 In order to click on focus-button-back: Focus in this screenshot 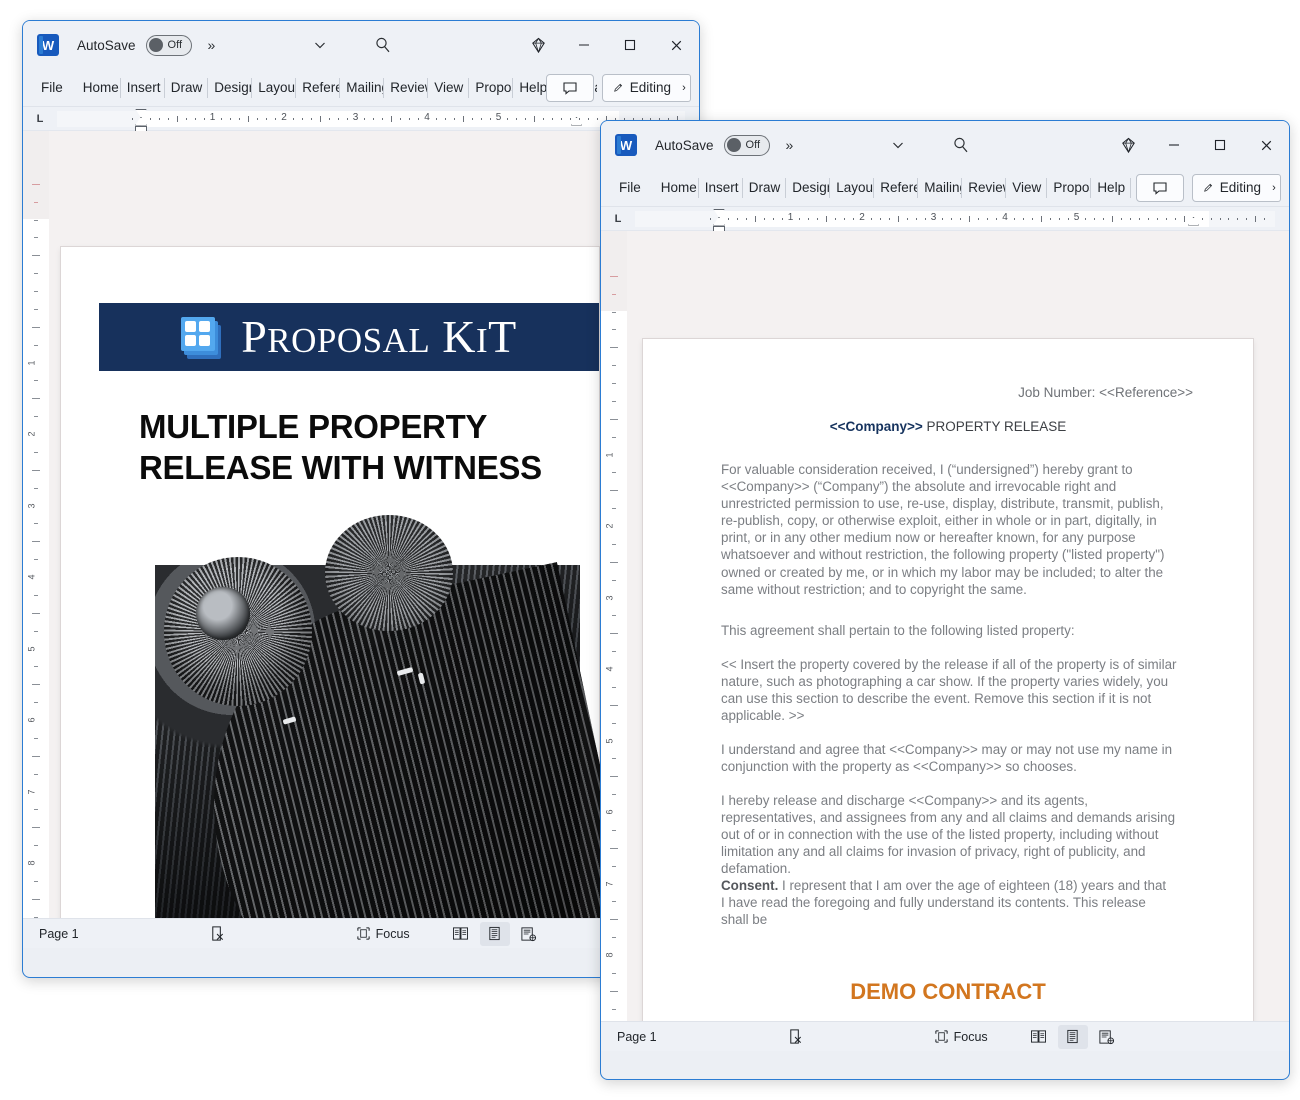, I will do `click(383, 933)`.